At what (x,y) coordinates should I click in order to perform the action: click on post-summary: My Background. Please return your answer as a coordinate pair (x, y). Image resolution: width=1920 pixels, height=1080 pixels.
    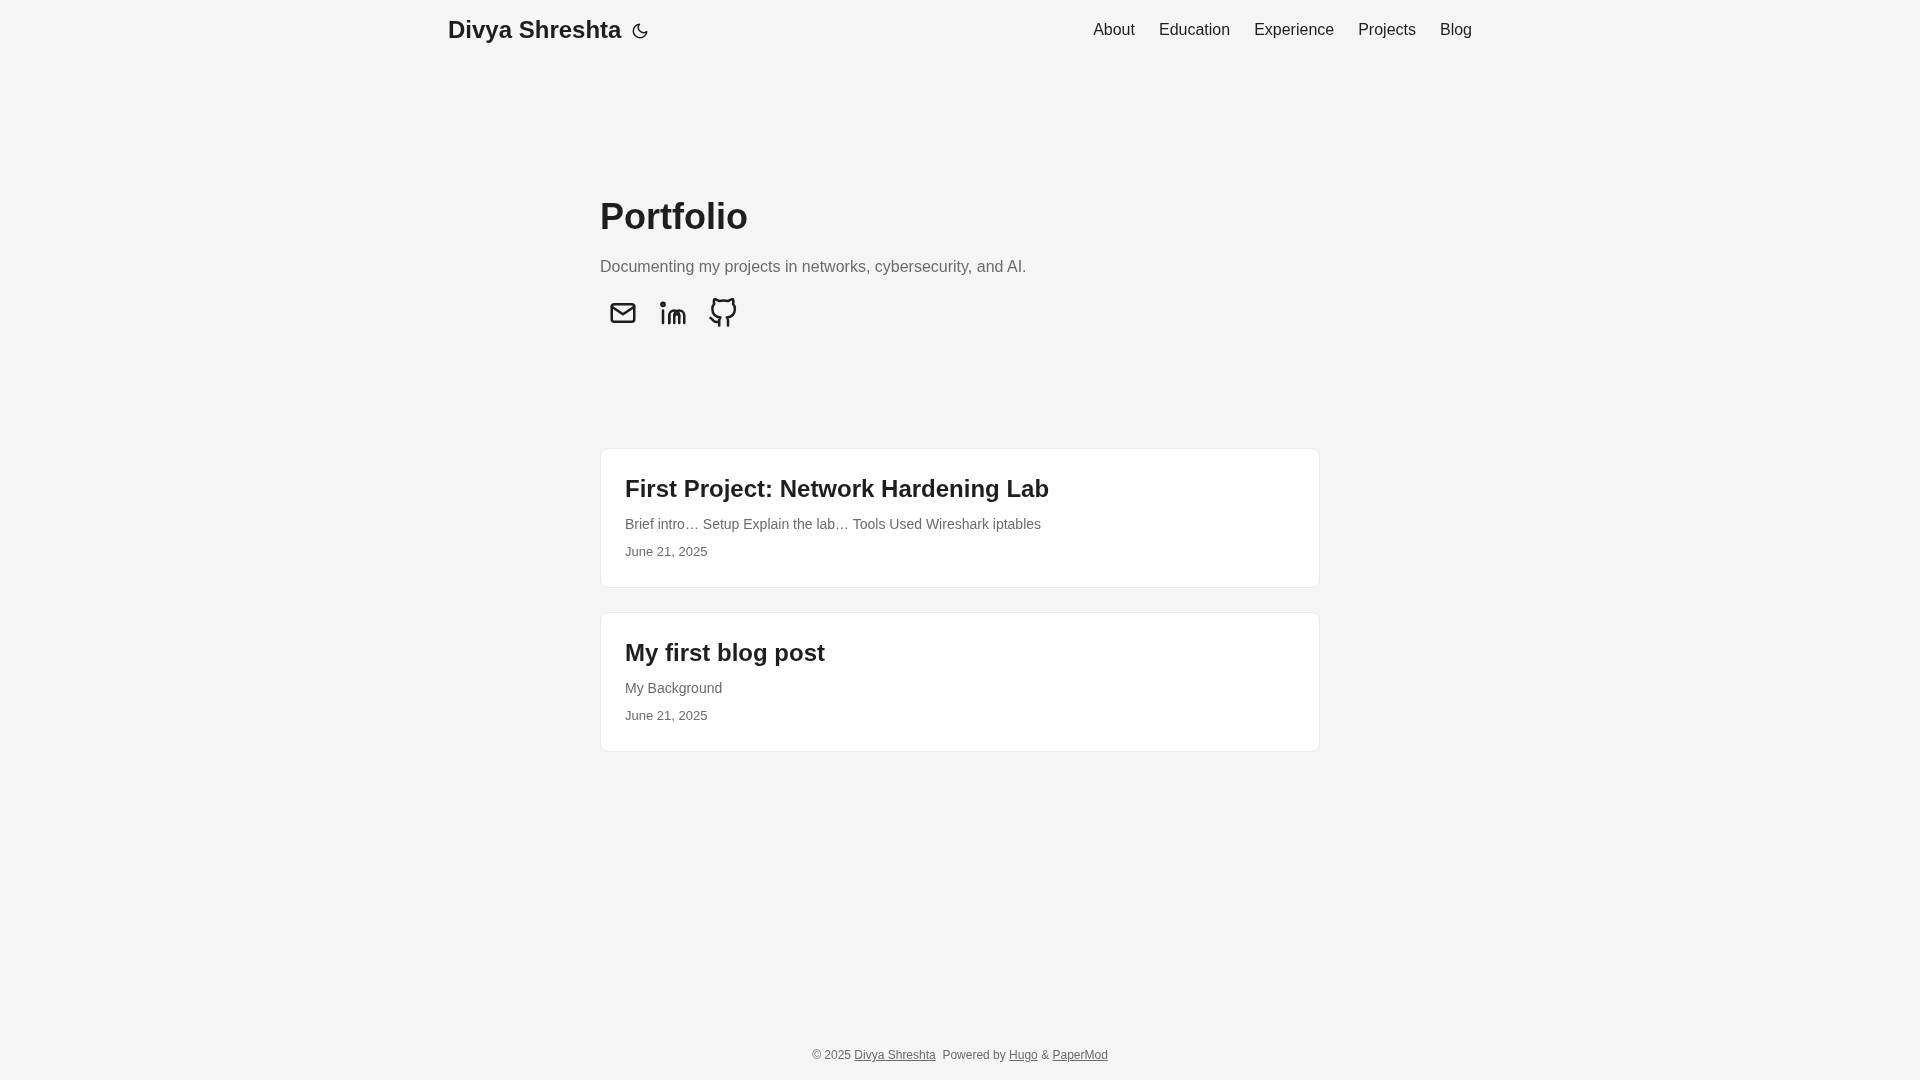
    Looking at the image, I should click on (674, 688).